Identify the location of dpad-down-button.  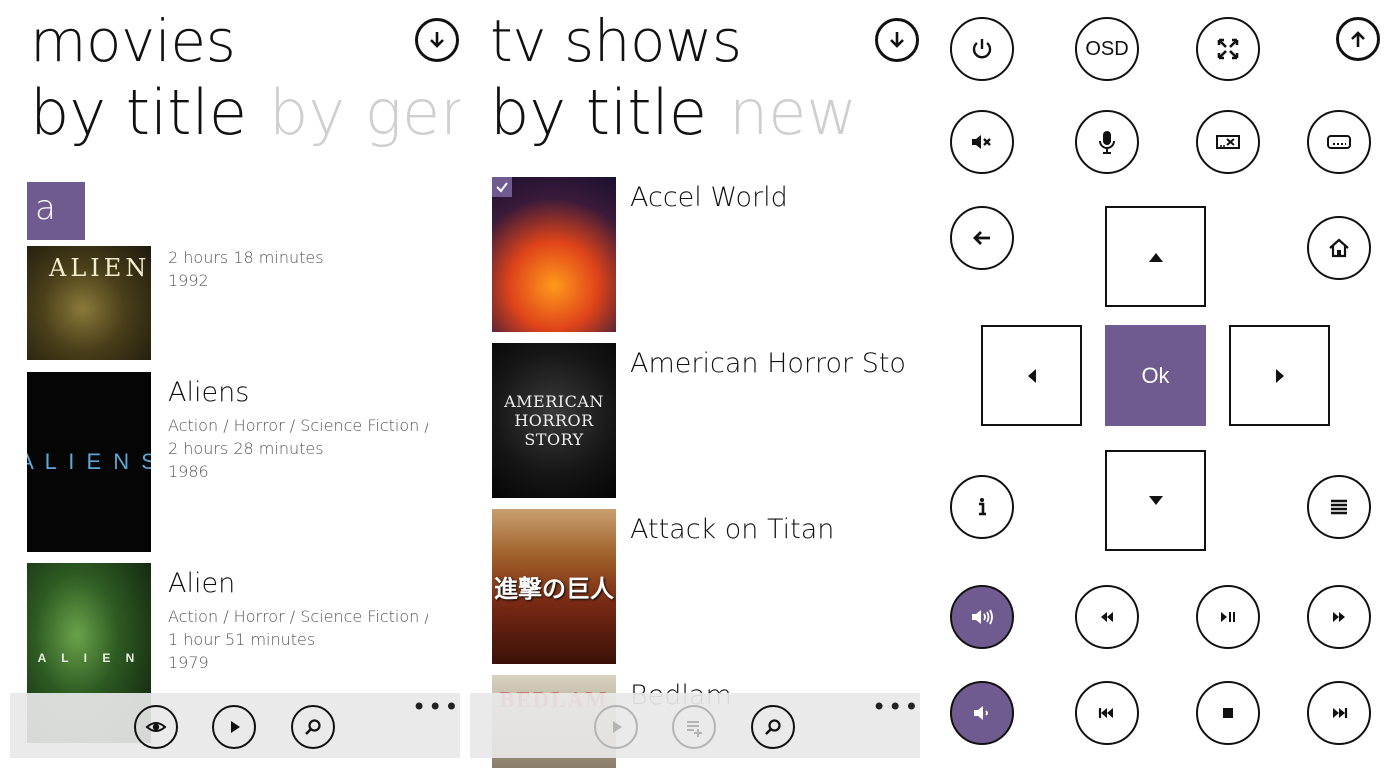
(1155, 500).